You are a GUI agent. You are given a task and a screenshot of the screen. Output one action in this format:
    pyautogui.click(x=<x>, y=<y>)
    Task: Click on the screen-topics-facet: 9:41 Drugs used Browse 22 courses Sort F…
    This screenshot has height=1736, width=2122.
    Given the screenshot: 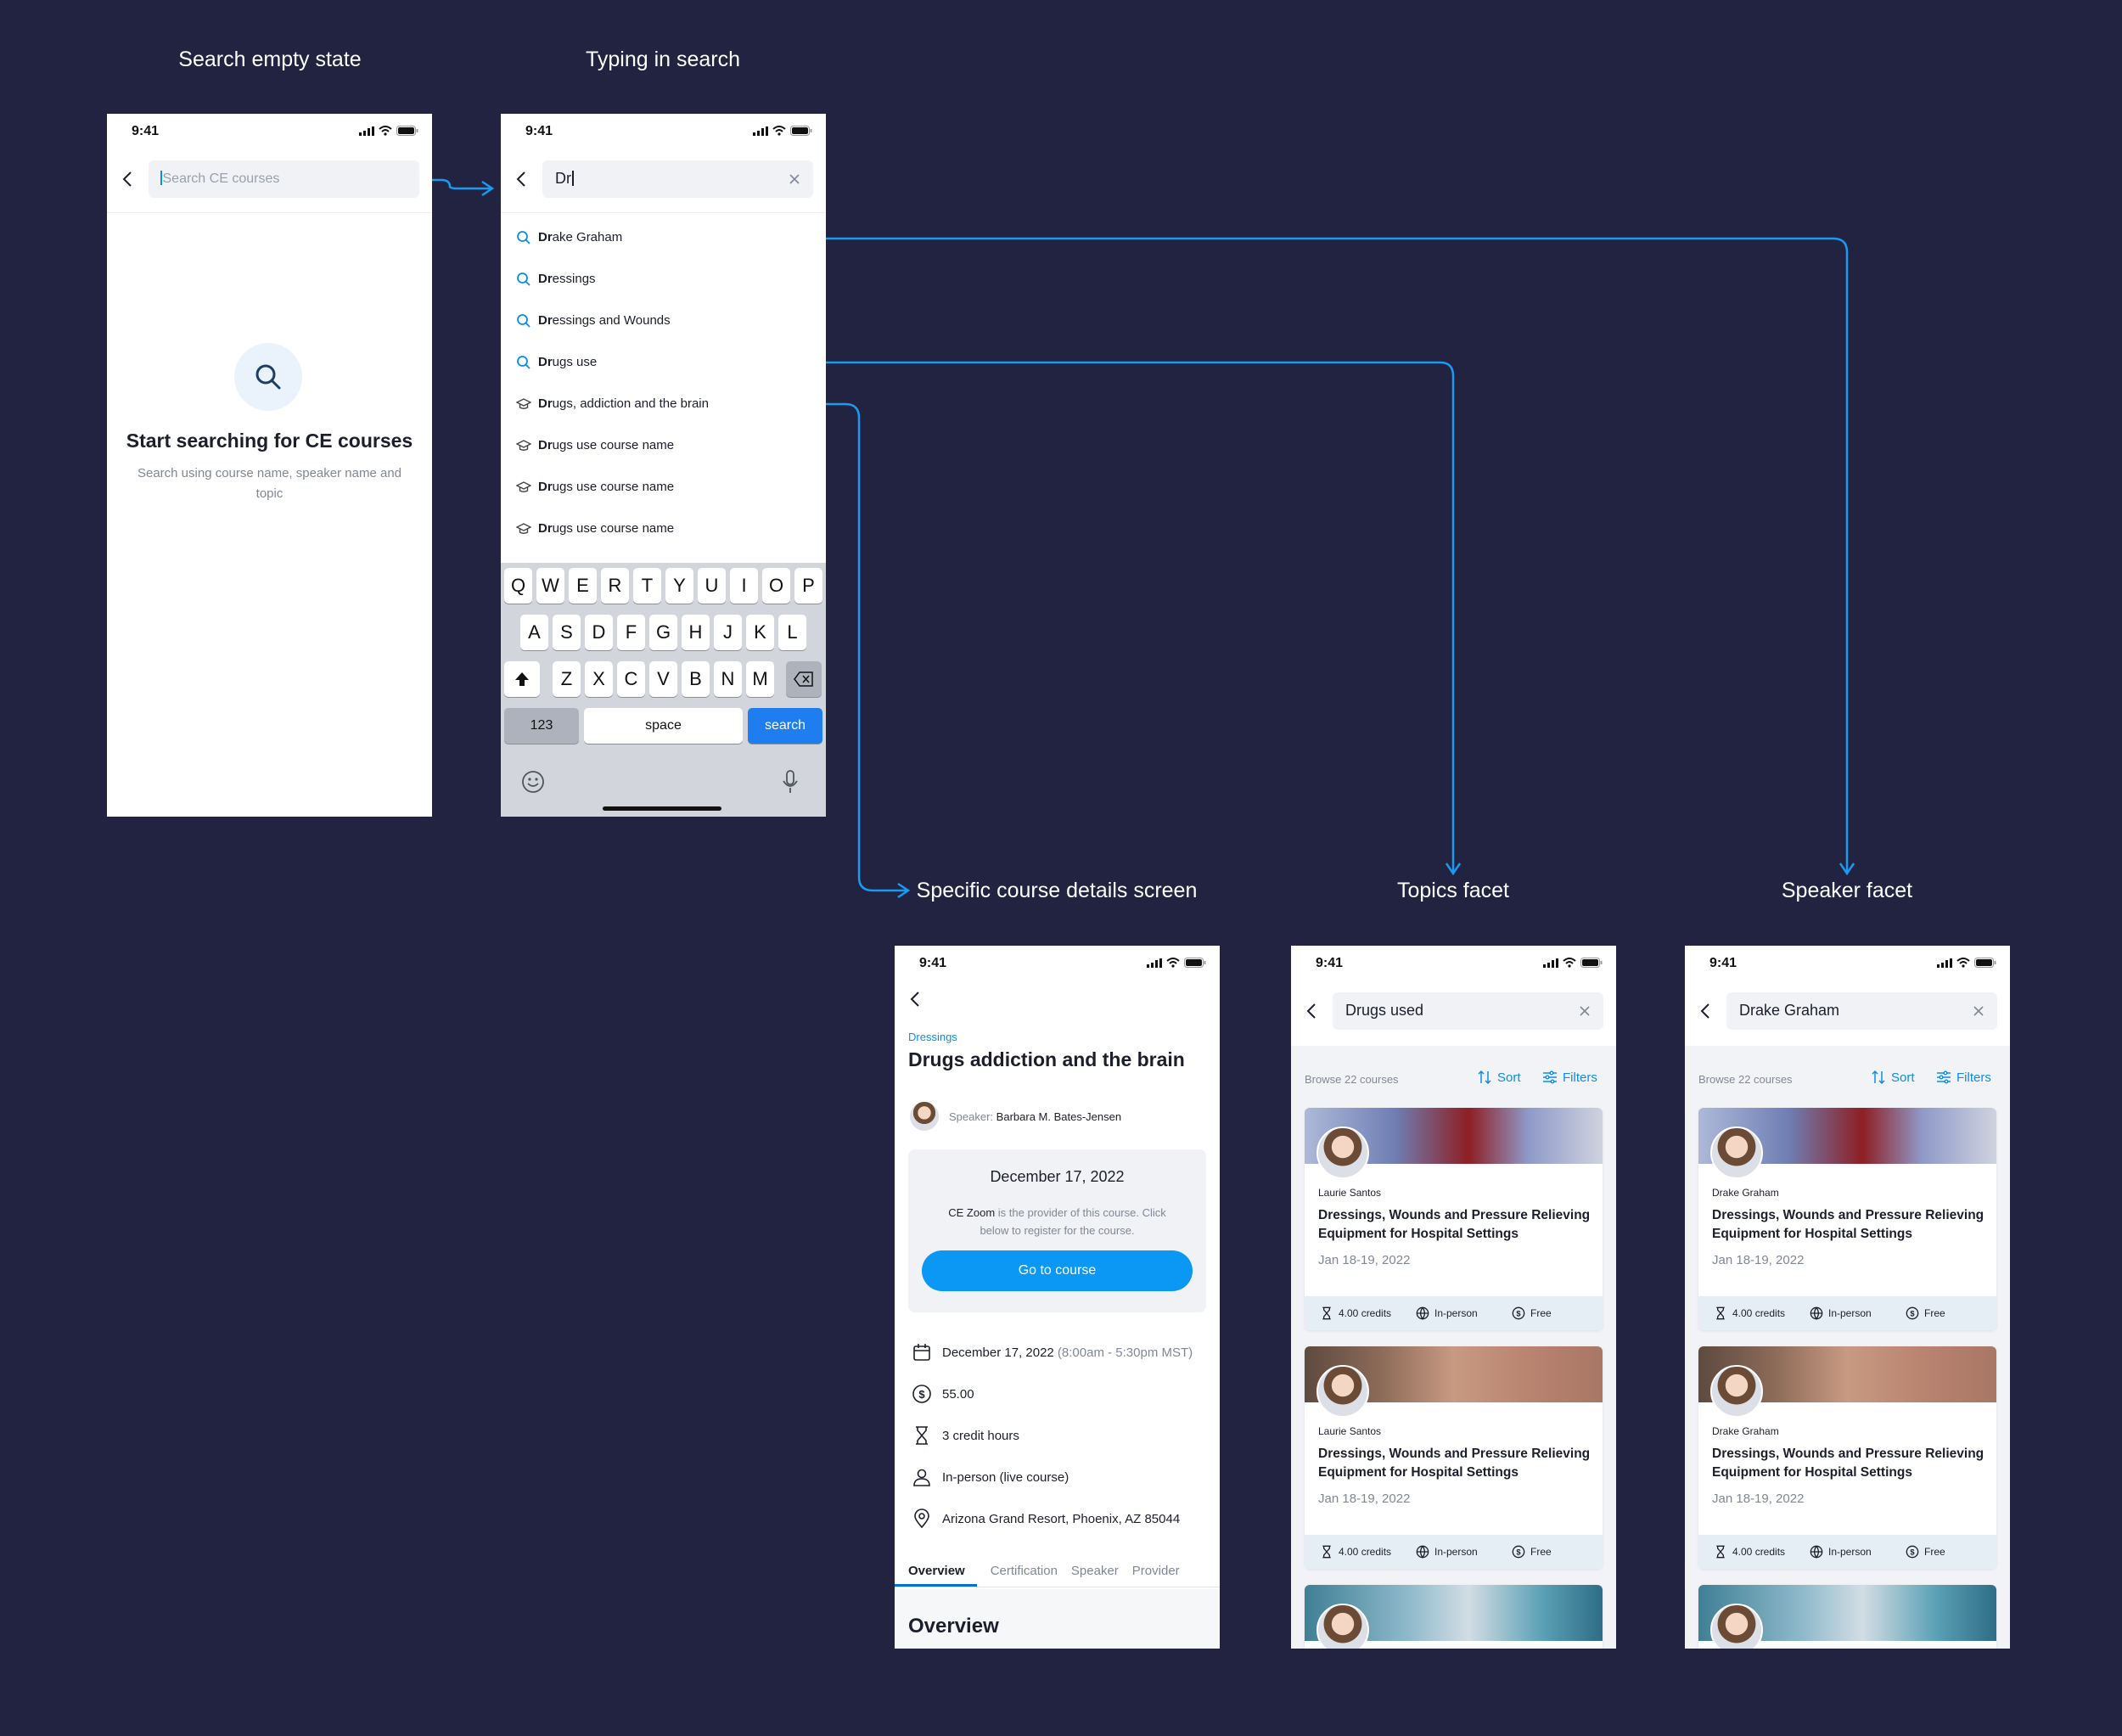 What is the action you would take?
    pyautogui.click(x=1453, y=1297)
    